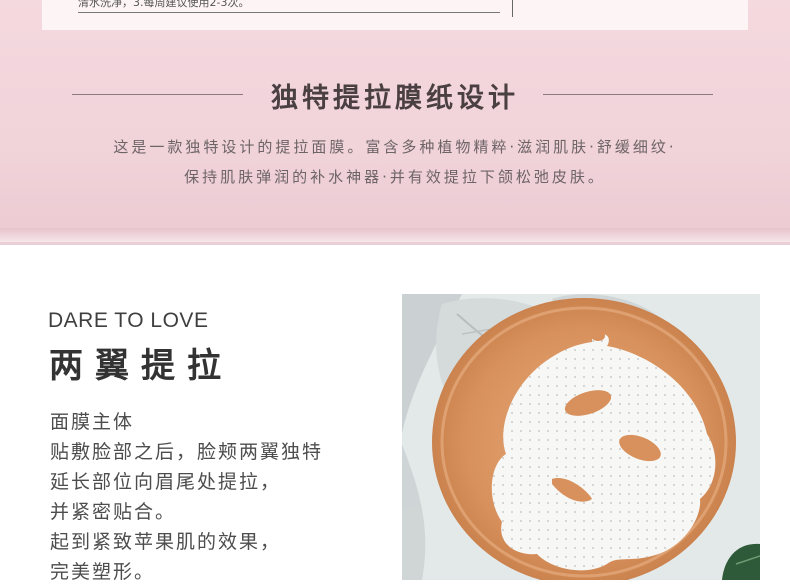  Describe the element at coordinates (166, 482) in the screenshot. I see `feature-line: 延长部位向眉尾处提拉，` at that location.